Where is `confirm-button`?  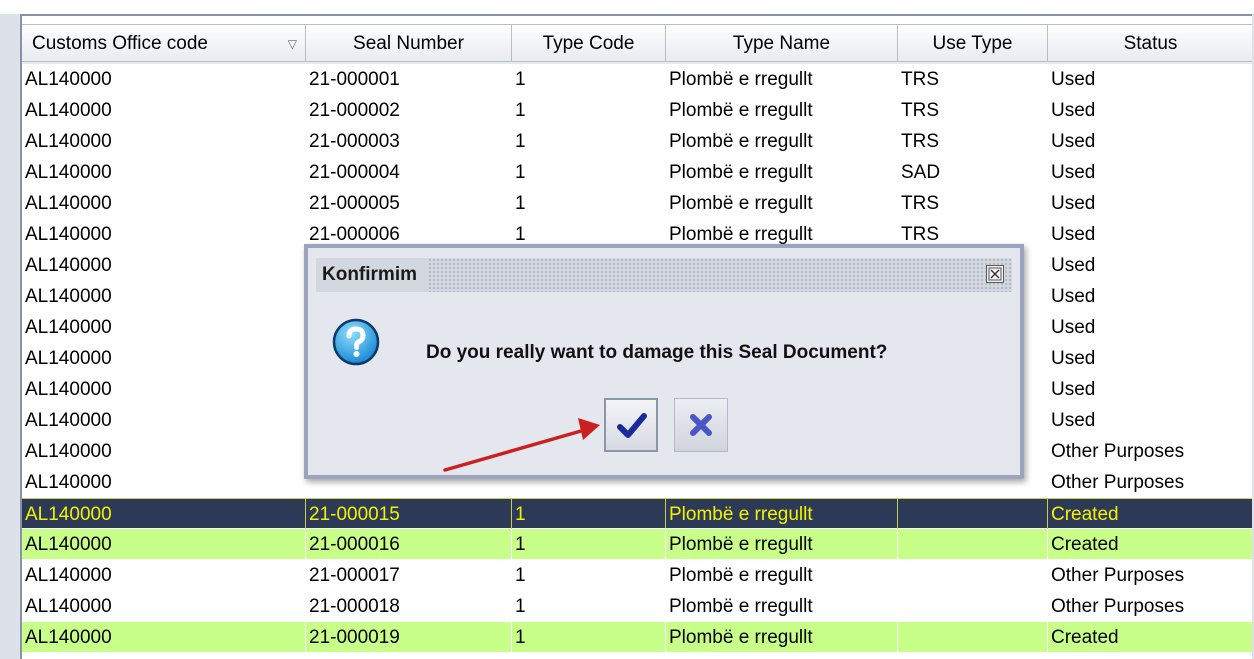
confirm-button is located at coordinates (631, 425).